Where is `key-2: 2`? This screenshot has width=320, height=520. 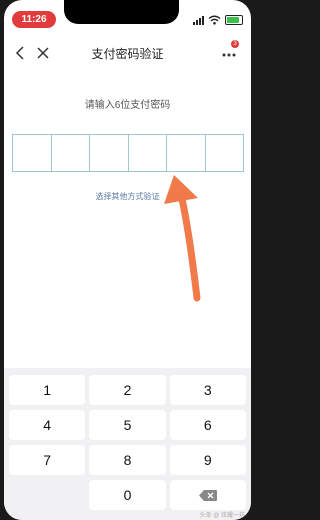 key-2: 2 is located at coordinates (127, 390).